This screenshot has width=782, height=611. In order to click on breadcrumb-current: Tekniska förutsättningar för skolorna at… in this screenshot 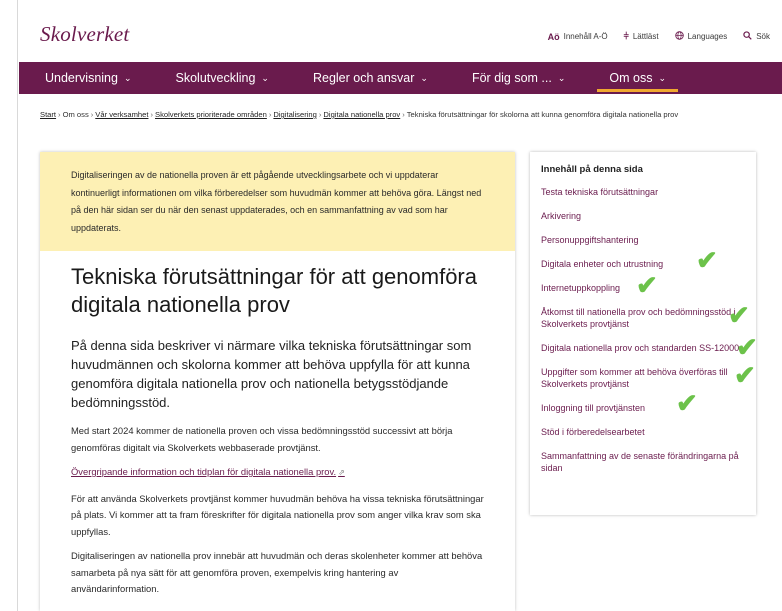, I will do `click(542, 114)`.